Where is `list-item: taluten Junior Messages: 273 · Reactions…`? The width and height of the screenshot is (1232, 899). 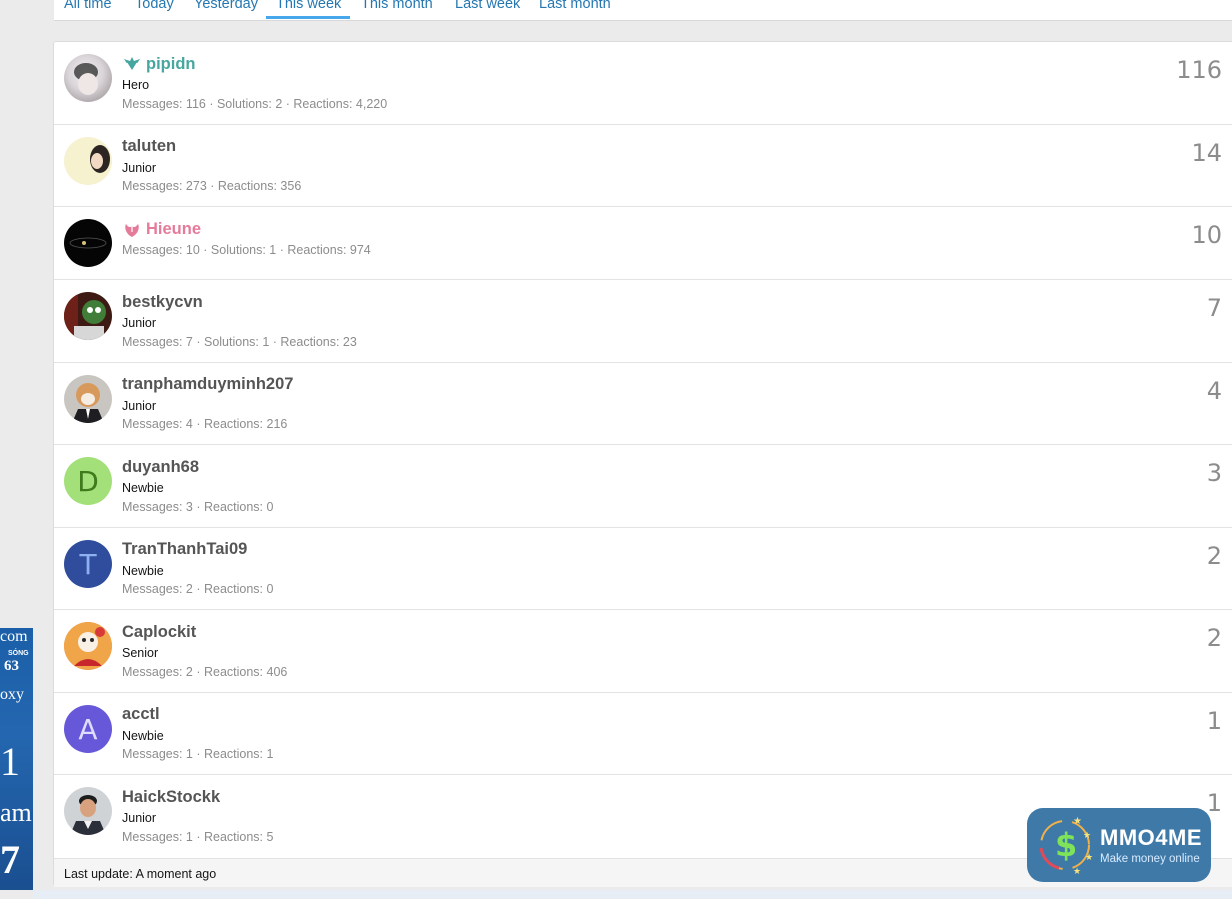
list-item: taluten Junior Messages: 273 · Reactions… is located at coordinates (643, 166).